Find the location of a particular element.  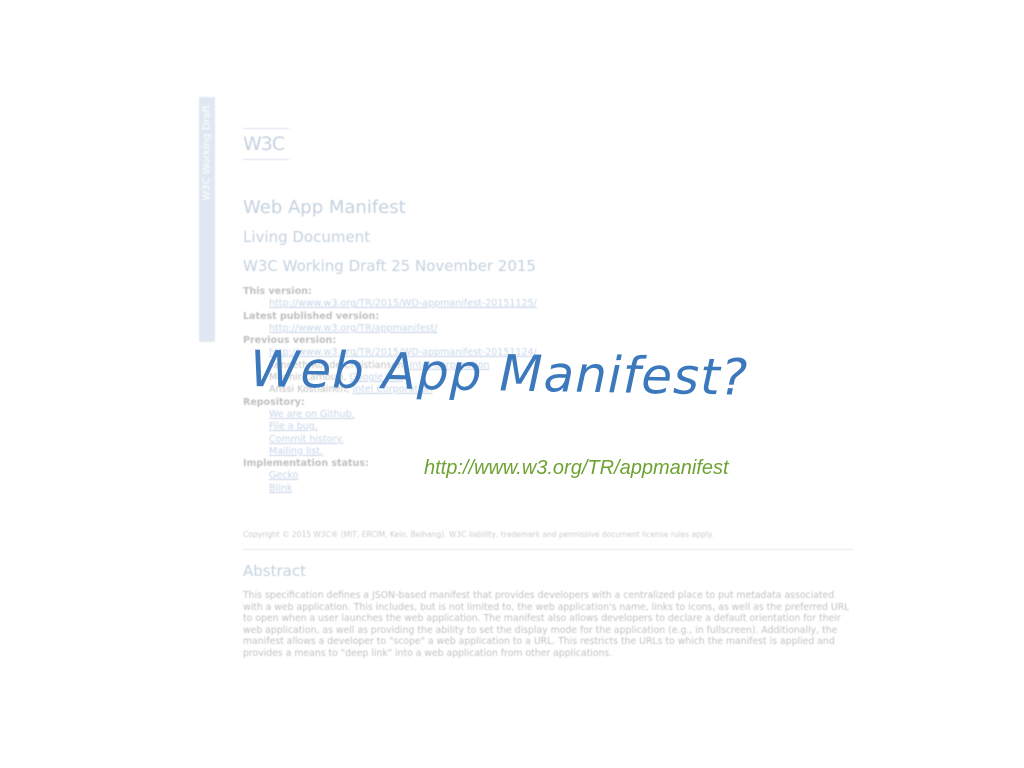

latest-version-label: Latest published version: is located at coordinates (311, 316).